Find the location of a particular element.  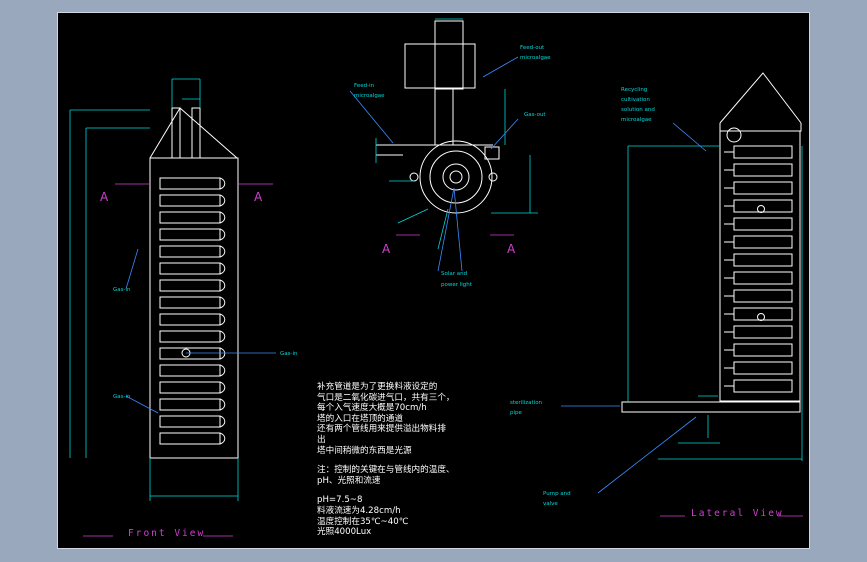

section-solar-line-1: Solar and is located at coordinates (454, 274).